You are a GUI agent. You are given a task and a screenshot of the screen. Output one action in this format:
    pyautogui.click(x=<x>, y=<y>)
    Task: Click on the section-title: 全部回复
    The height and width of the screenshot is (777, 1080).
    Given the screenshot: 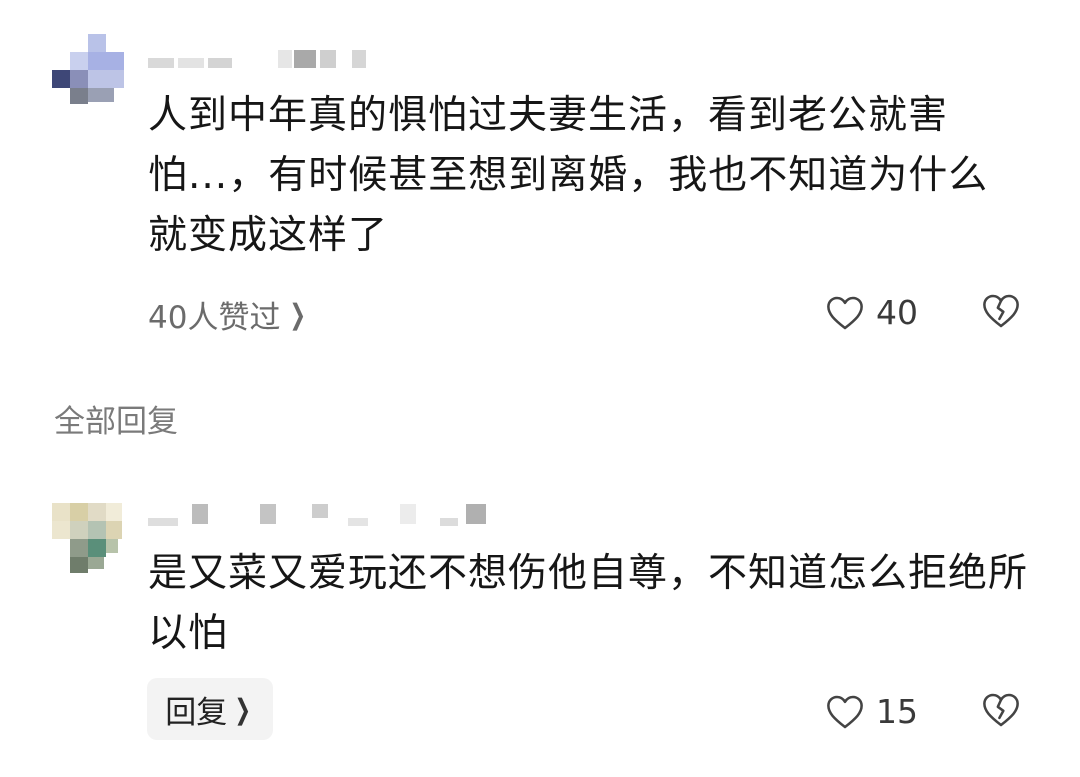 What is the action you would take?
    pyautogui.click(x=116, y=422)
    